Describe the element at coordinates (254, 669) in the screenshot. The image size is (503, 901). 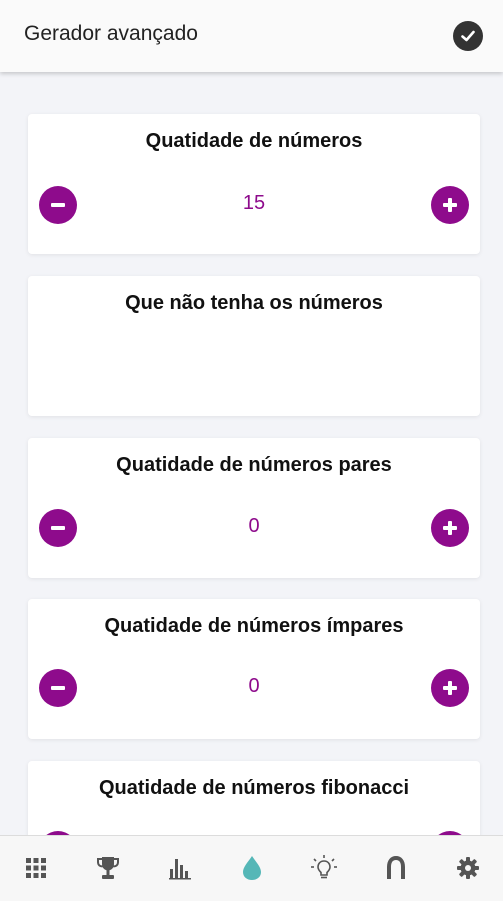
I see `card-odd-quantity: Quatidade de números ímpares 0` at that location.